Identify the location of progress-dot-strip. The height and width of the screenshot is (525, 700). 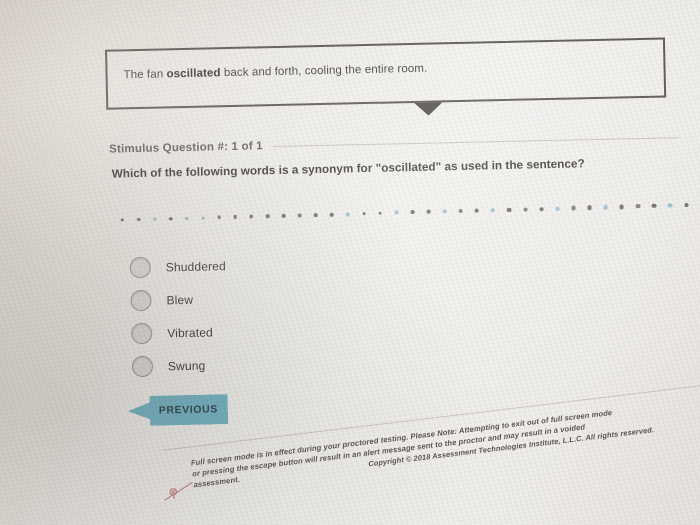
(409, 213).